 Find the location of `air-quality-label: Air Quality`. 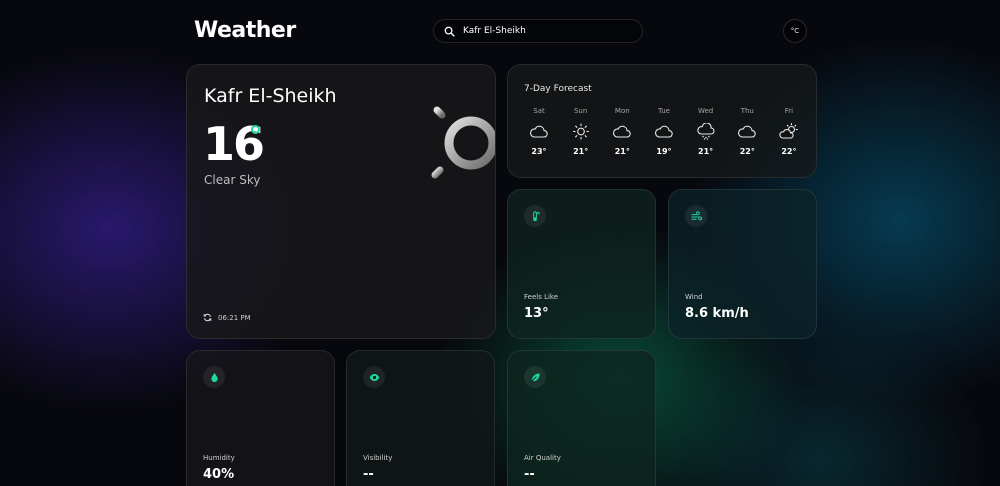

air-quality-label: Air Quality is located at coordinates (542, 458).